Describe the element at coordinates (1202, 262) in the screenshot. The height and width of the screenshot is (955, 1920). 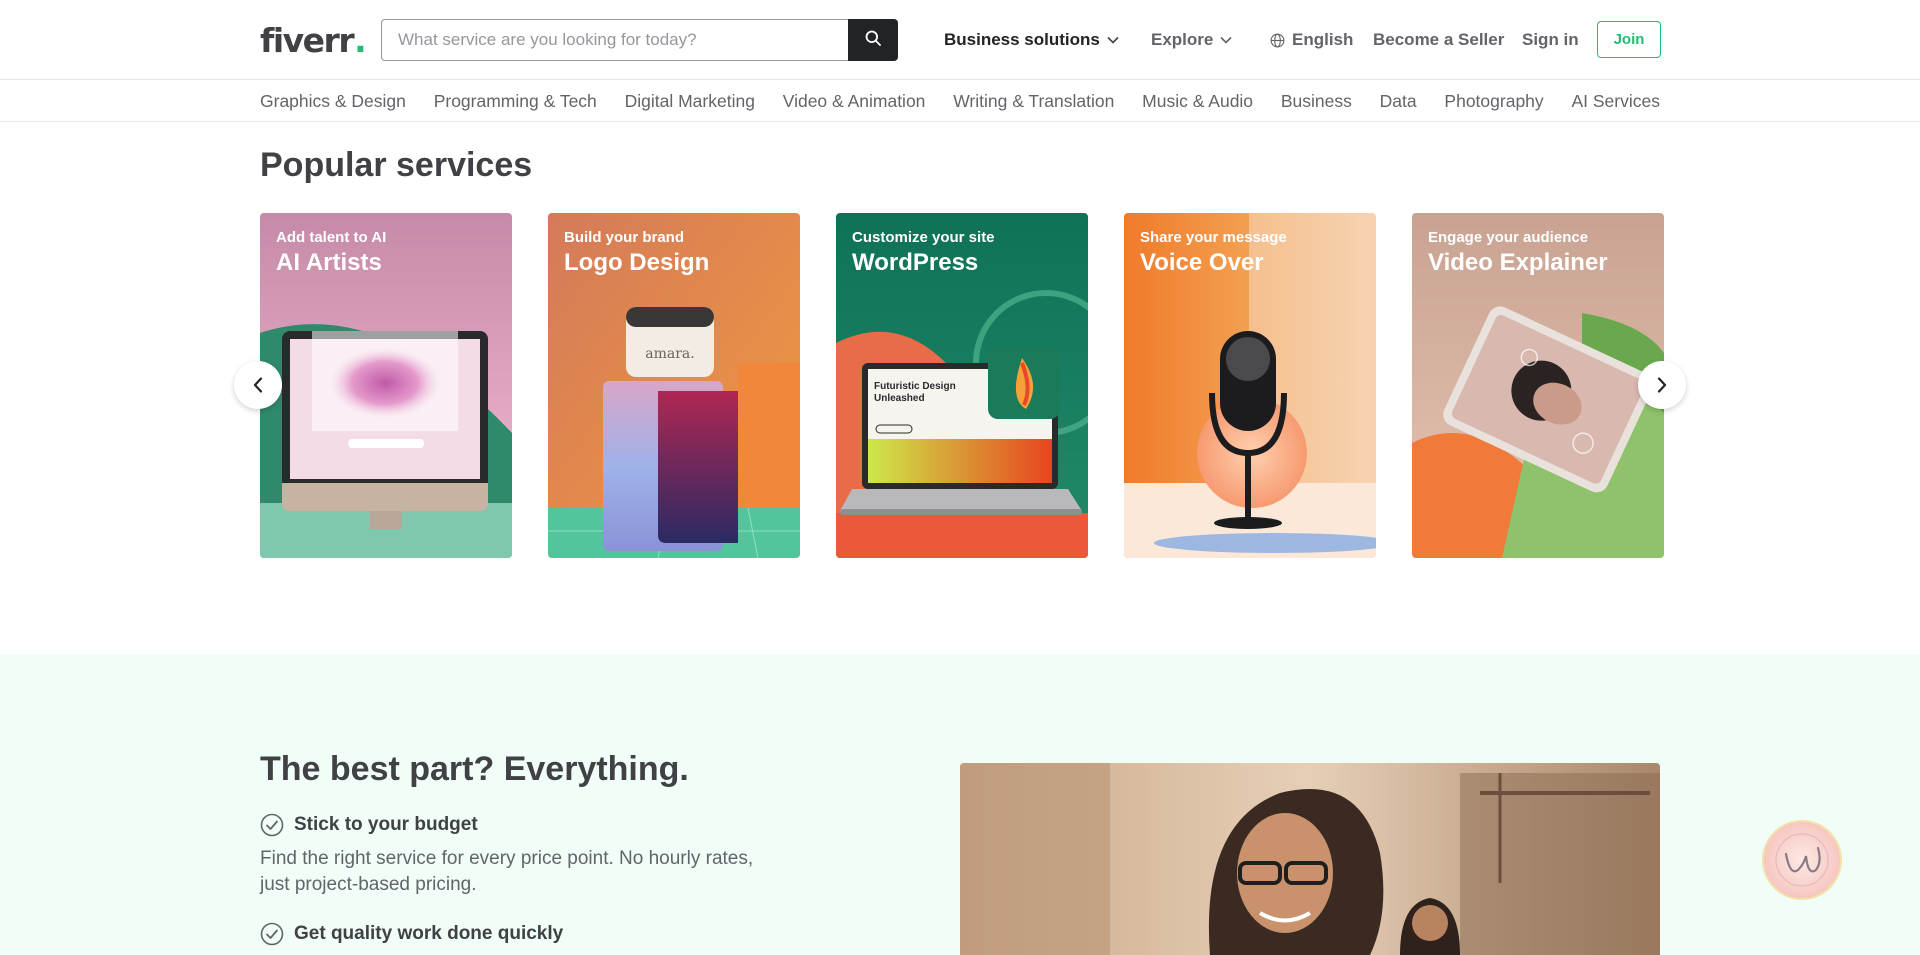
I see `card-title: Voice Over` at that location.